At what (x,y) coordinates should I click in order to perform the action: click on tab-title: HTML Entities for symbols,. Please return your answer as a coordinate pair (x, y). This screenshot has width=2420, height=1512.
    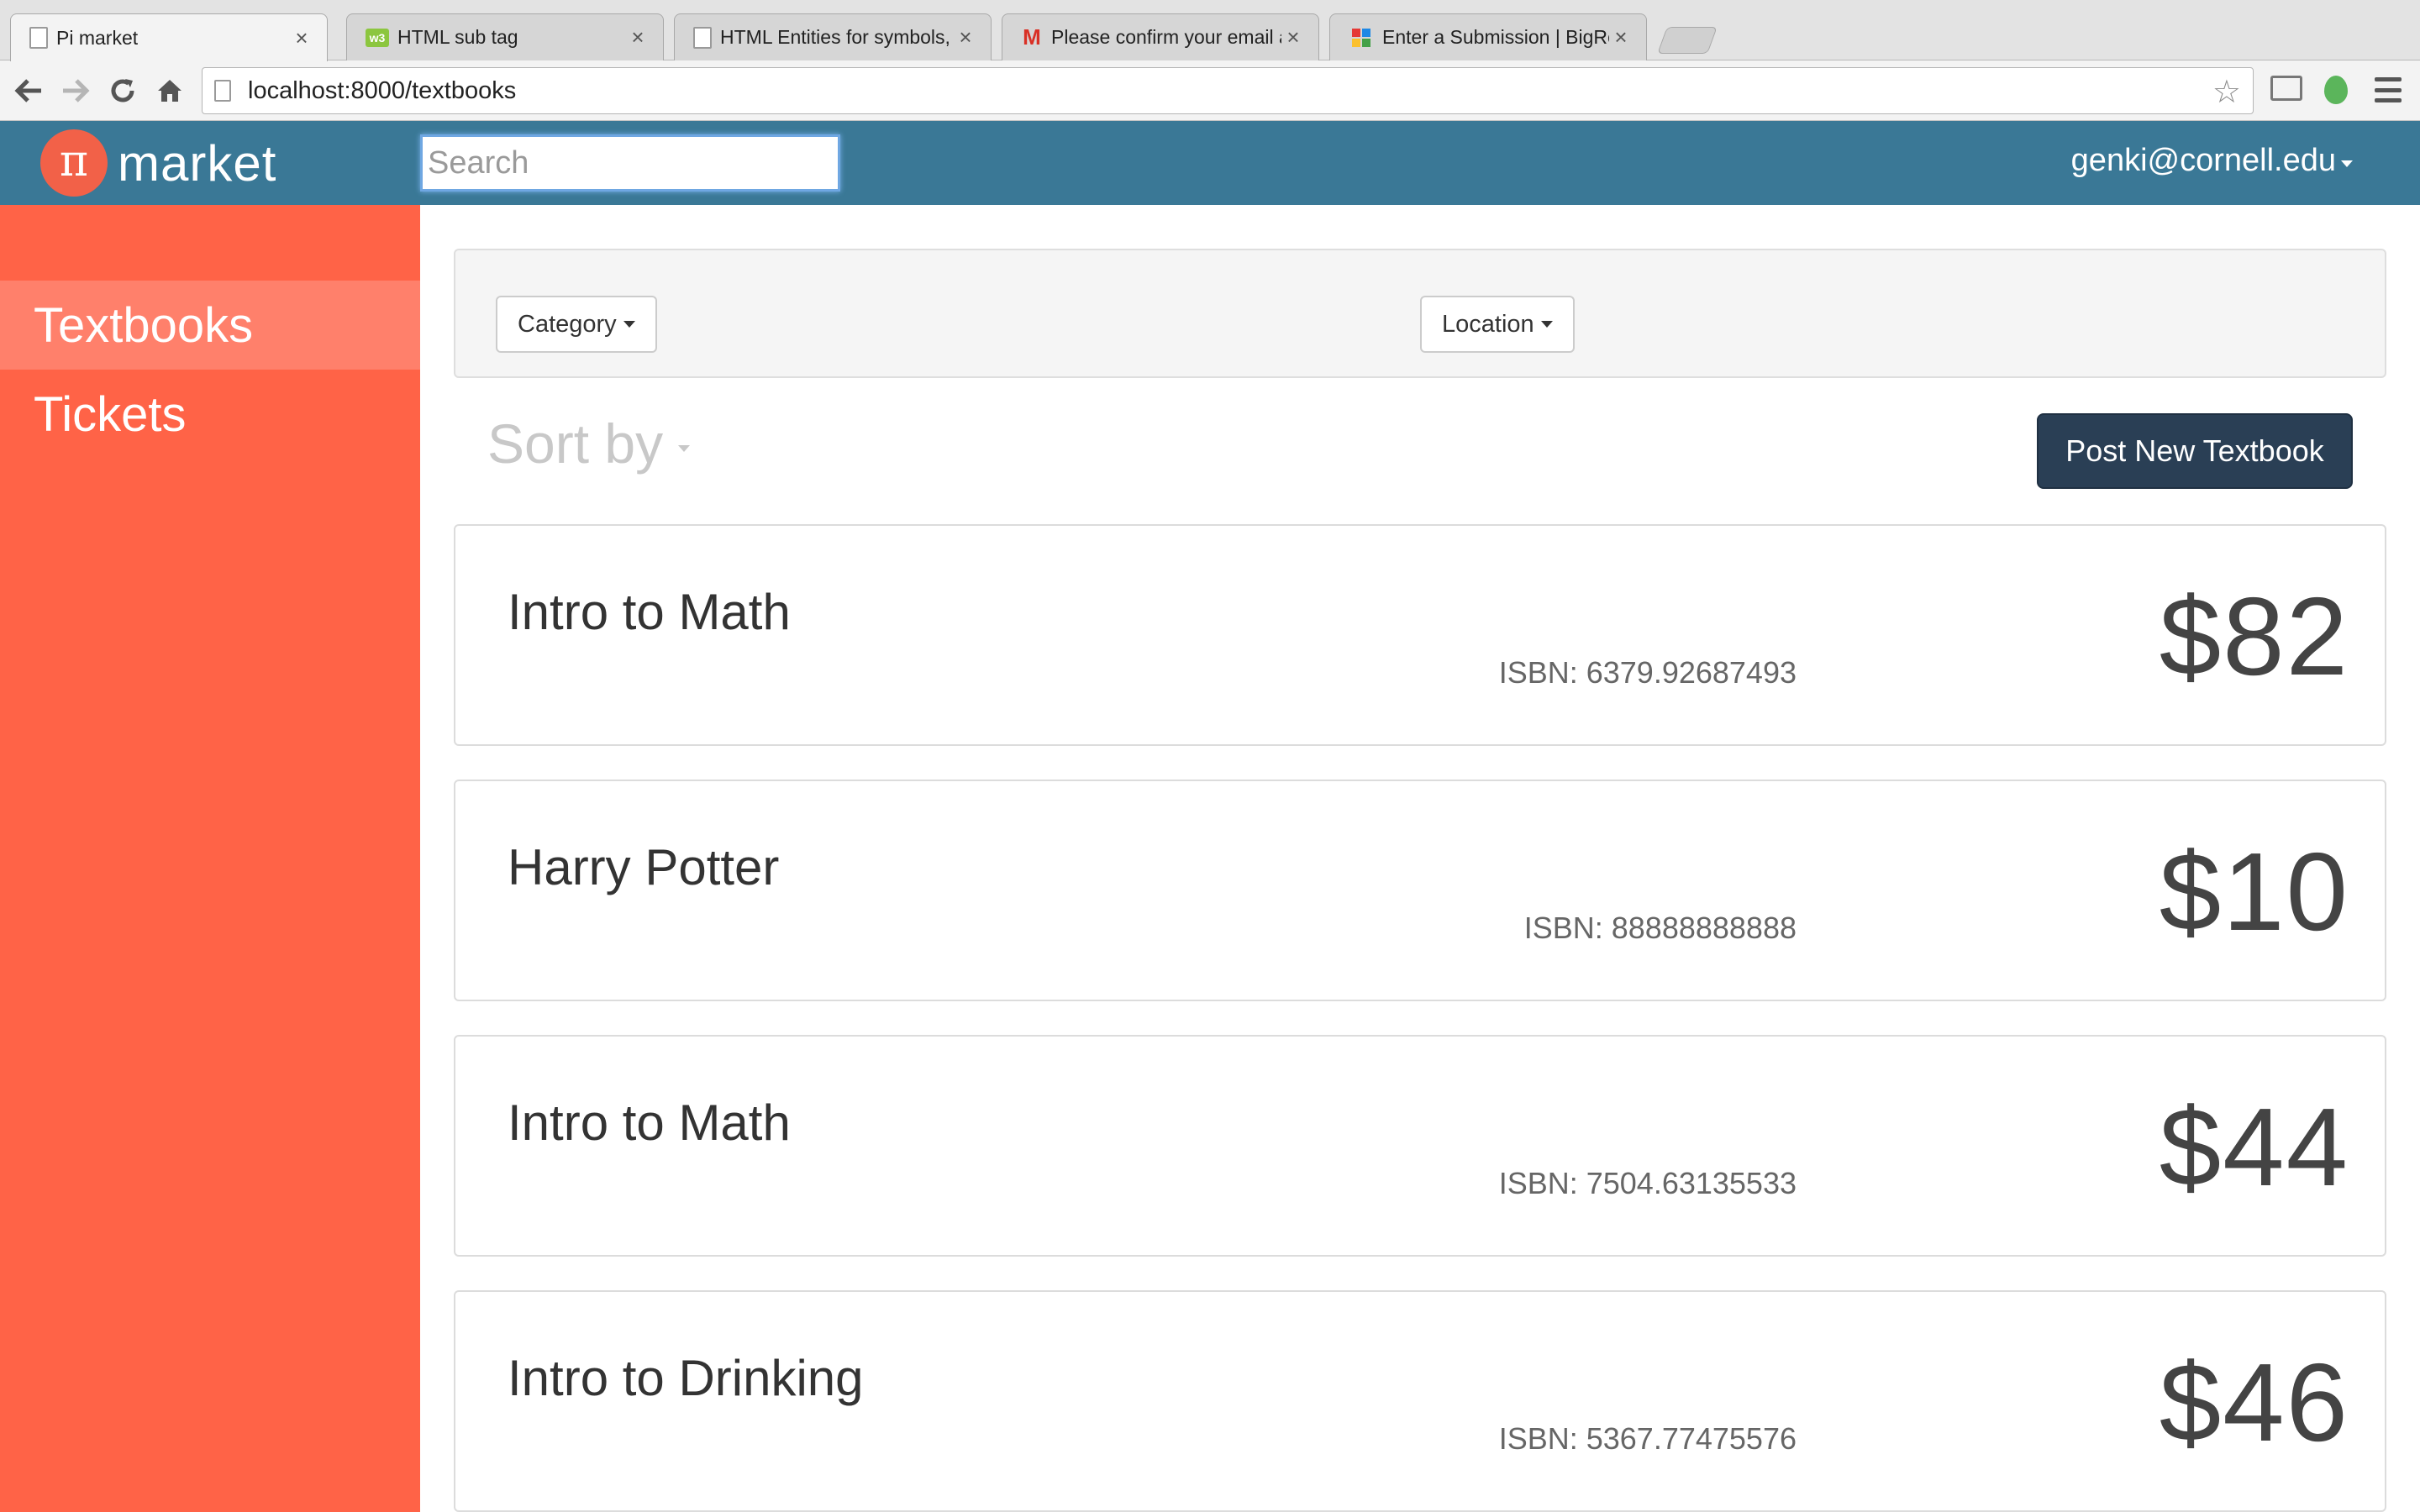
    Looking at the image, I should click on (835, 37).